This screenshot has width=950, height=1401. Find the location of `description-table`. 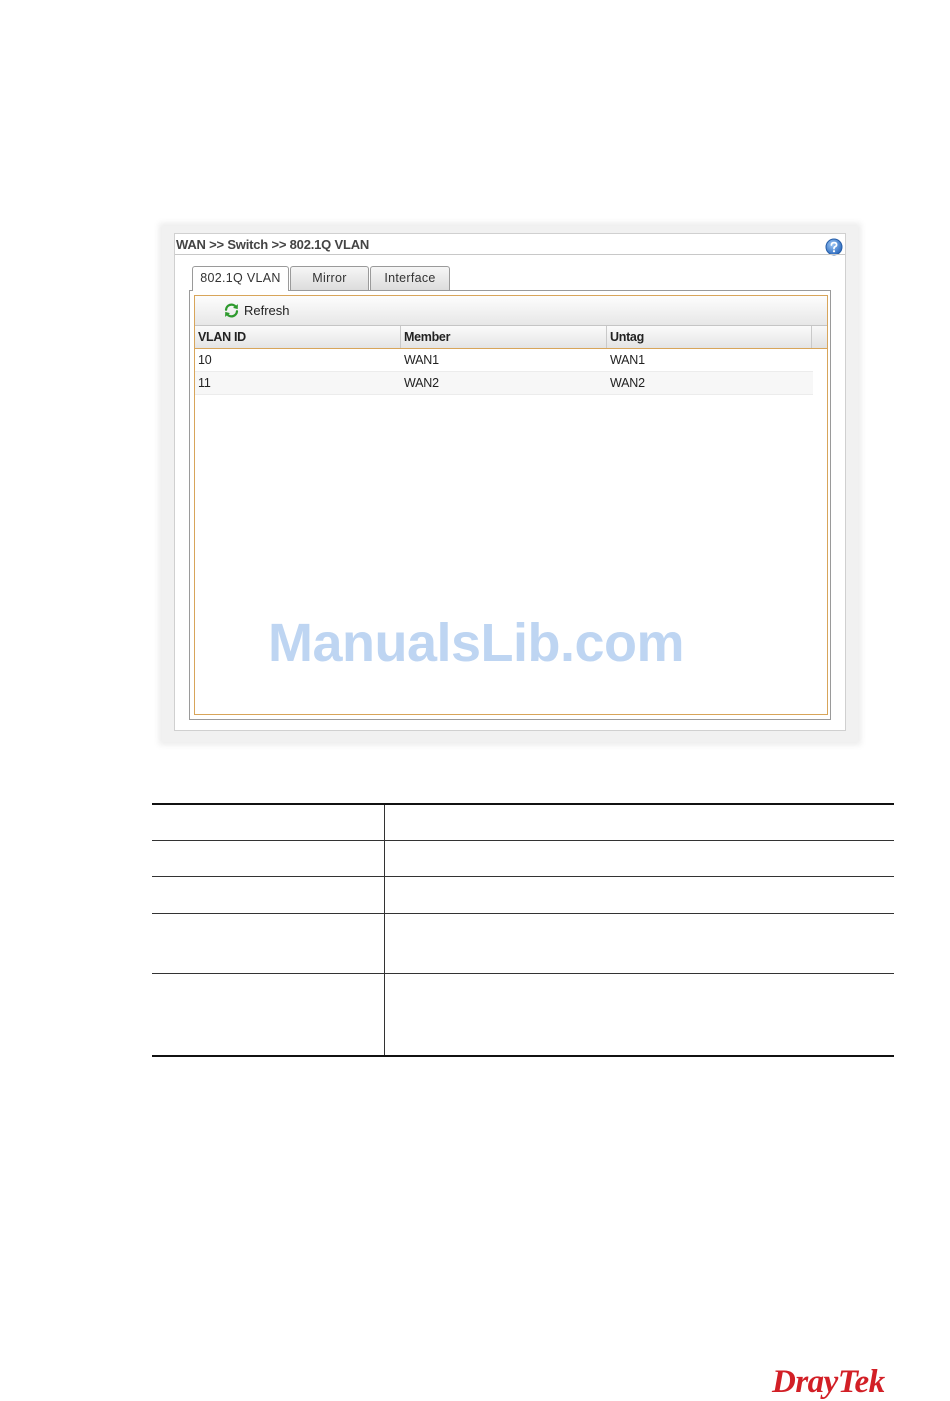

description-table is located at coordinates (523, 930).